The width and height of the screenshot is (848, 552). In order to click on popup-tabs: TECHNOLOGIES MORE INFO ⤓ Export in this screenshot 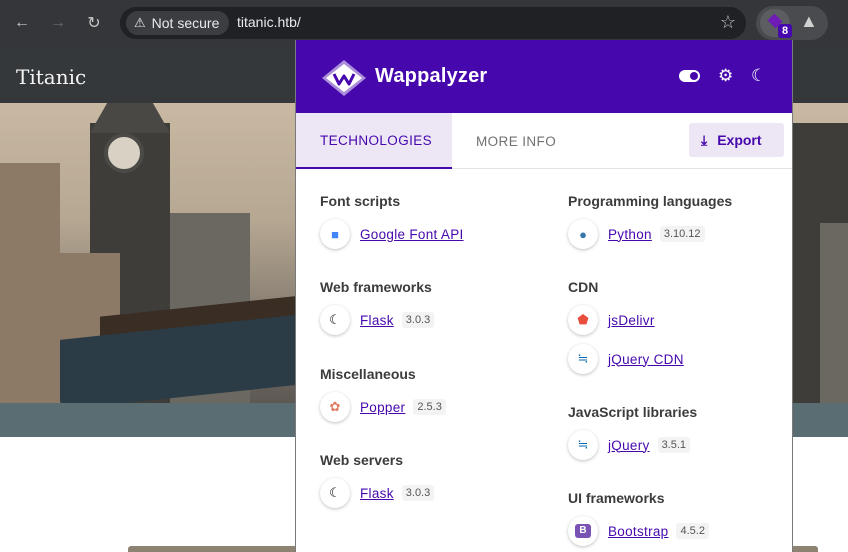, I will do `click(544, 141)`.